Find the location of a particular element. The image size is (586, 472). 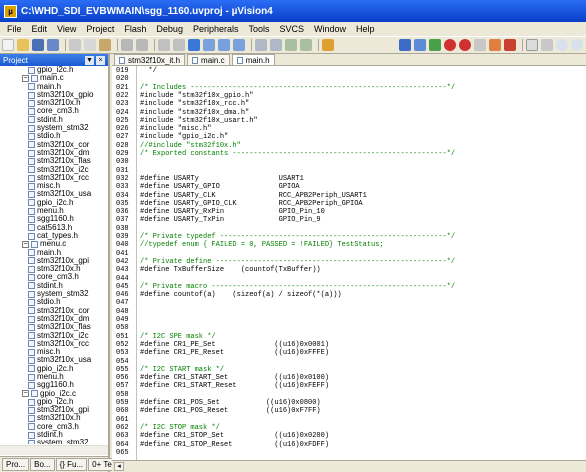

bookmark-icon is located at coordinates (194, 45).